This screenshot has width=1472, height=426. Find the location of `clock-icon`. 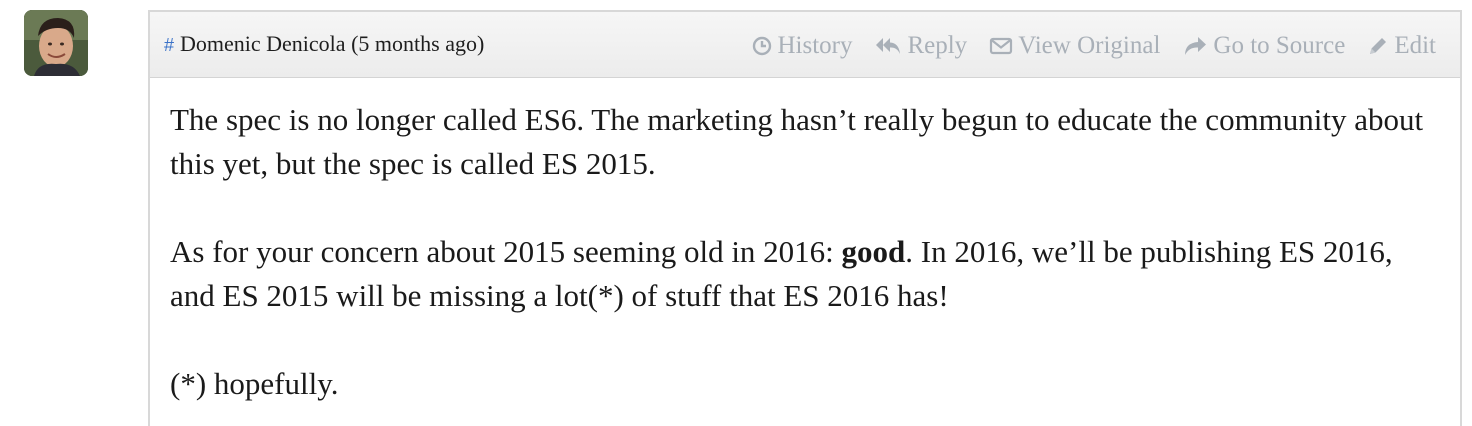

clock-icon is located at coordinates (762, 46).